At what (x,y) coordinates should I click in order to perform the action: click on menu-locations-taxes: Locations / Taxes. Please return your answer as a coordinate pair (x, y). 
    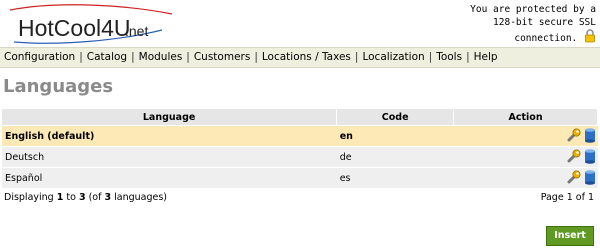
    Looking at the image, I should click on (306, 57).